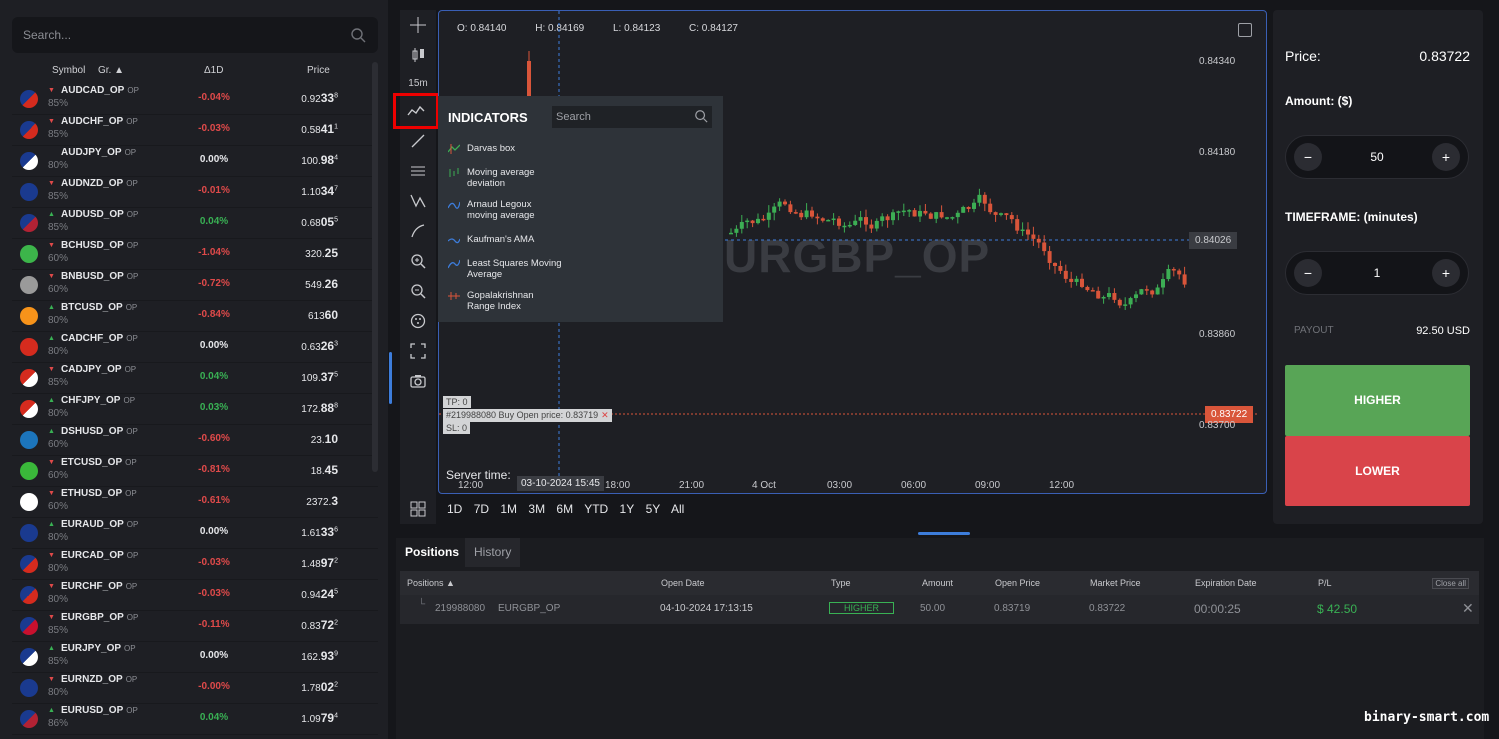 The image size is (1499, 739). What do you see at coordinates (491, 301) in the screenshot?
I see `indicator-item-gopalakrishnan-range-index: Gopalakrishnan Range Index` at bounding box center [491, 301].